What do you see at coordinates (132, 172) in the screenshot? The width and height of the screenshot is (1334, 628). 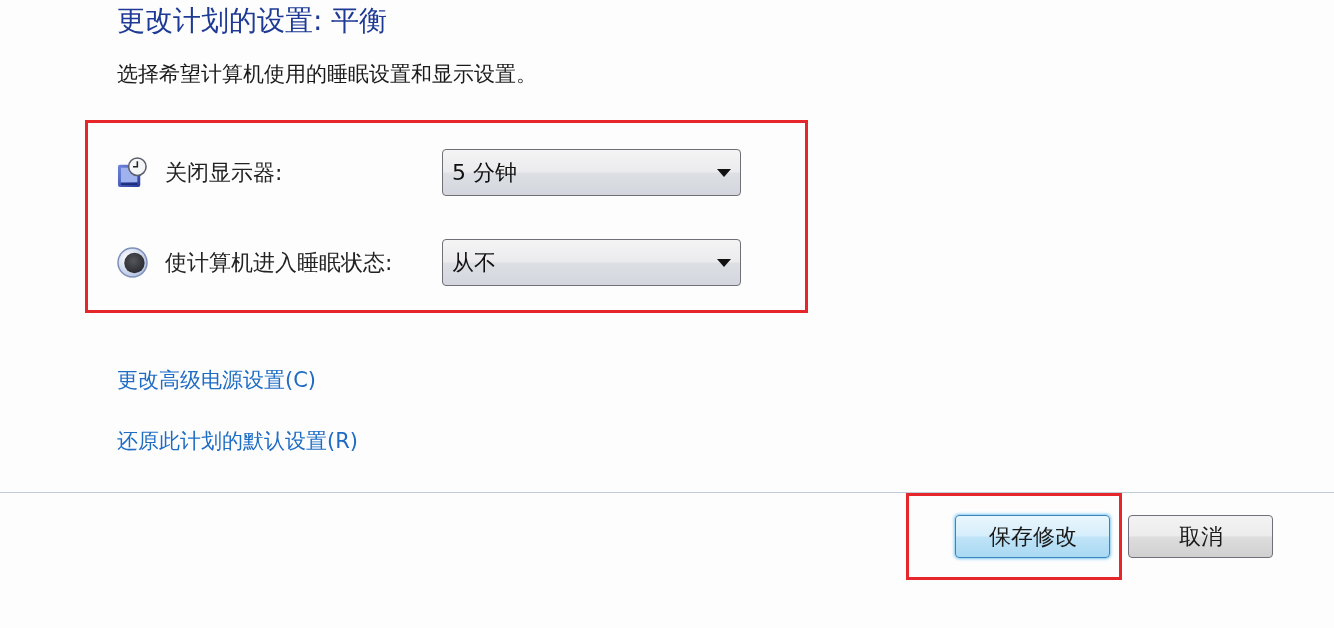 I see `monitor-clock-icon` at bounding box center [132, 172].